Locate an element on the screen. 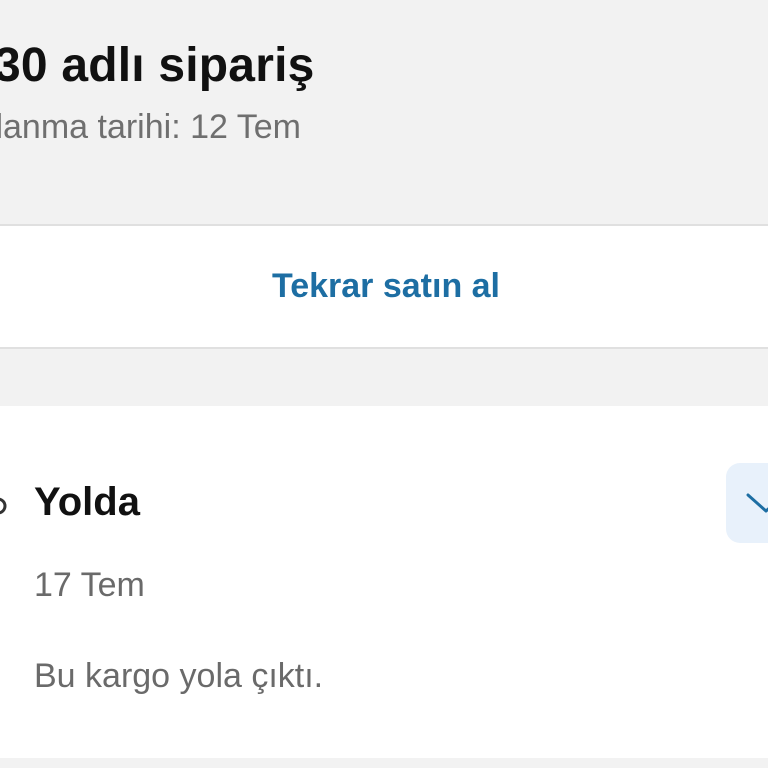 The height and width of the screenshot is (768, 768). shipment-message: Bu kargo yola çıktı. is located at coordinates (179, 676).